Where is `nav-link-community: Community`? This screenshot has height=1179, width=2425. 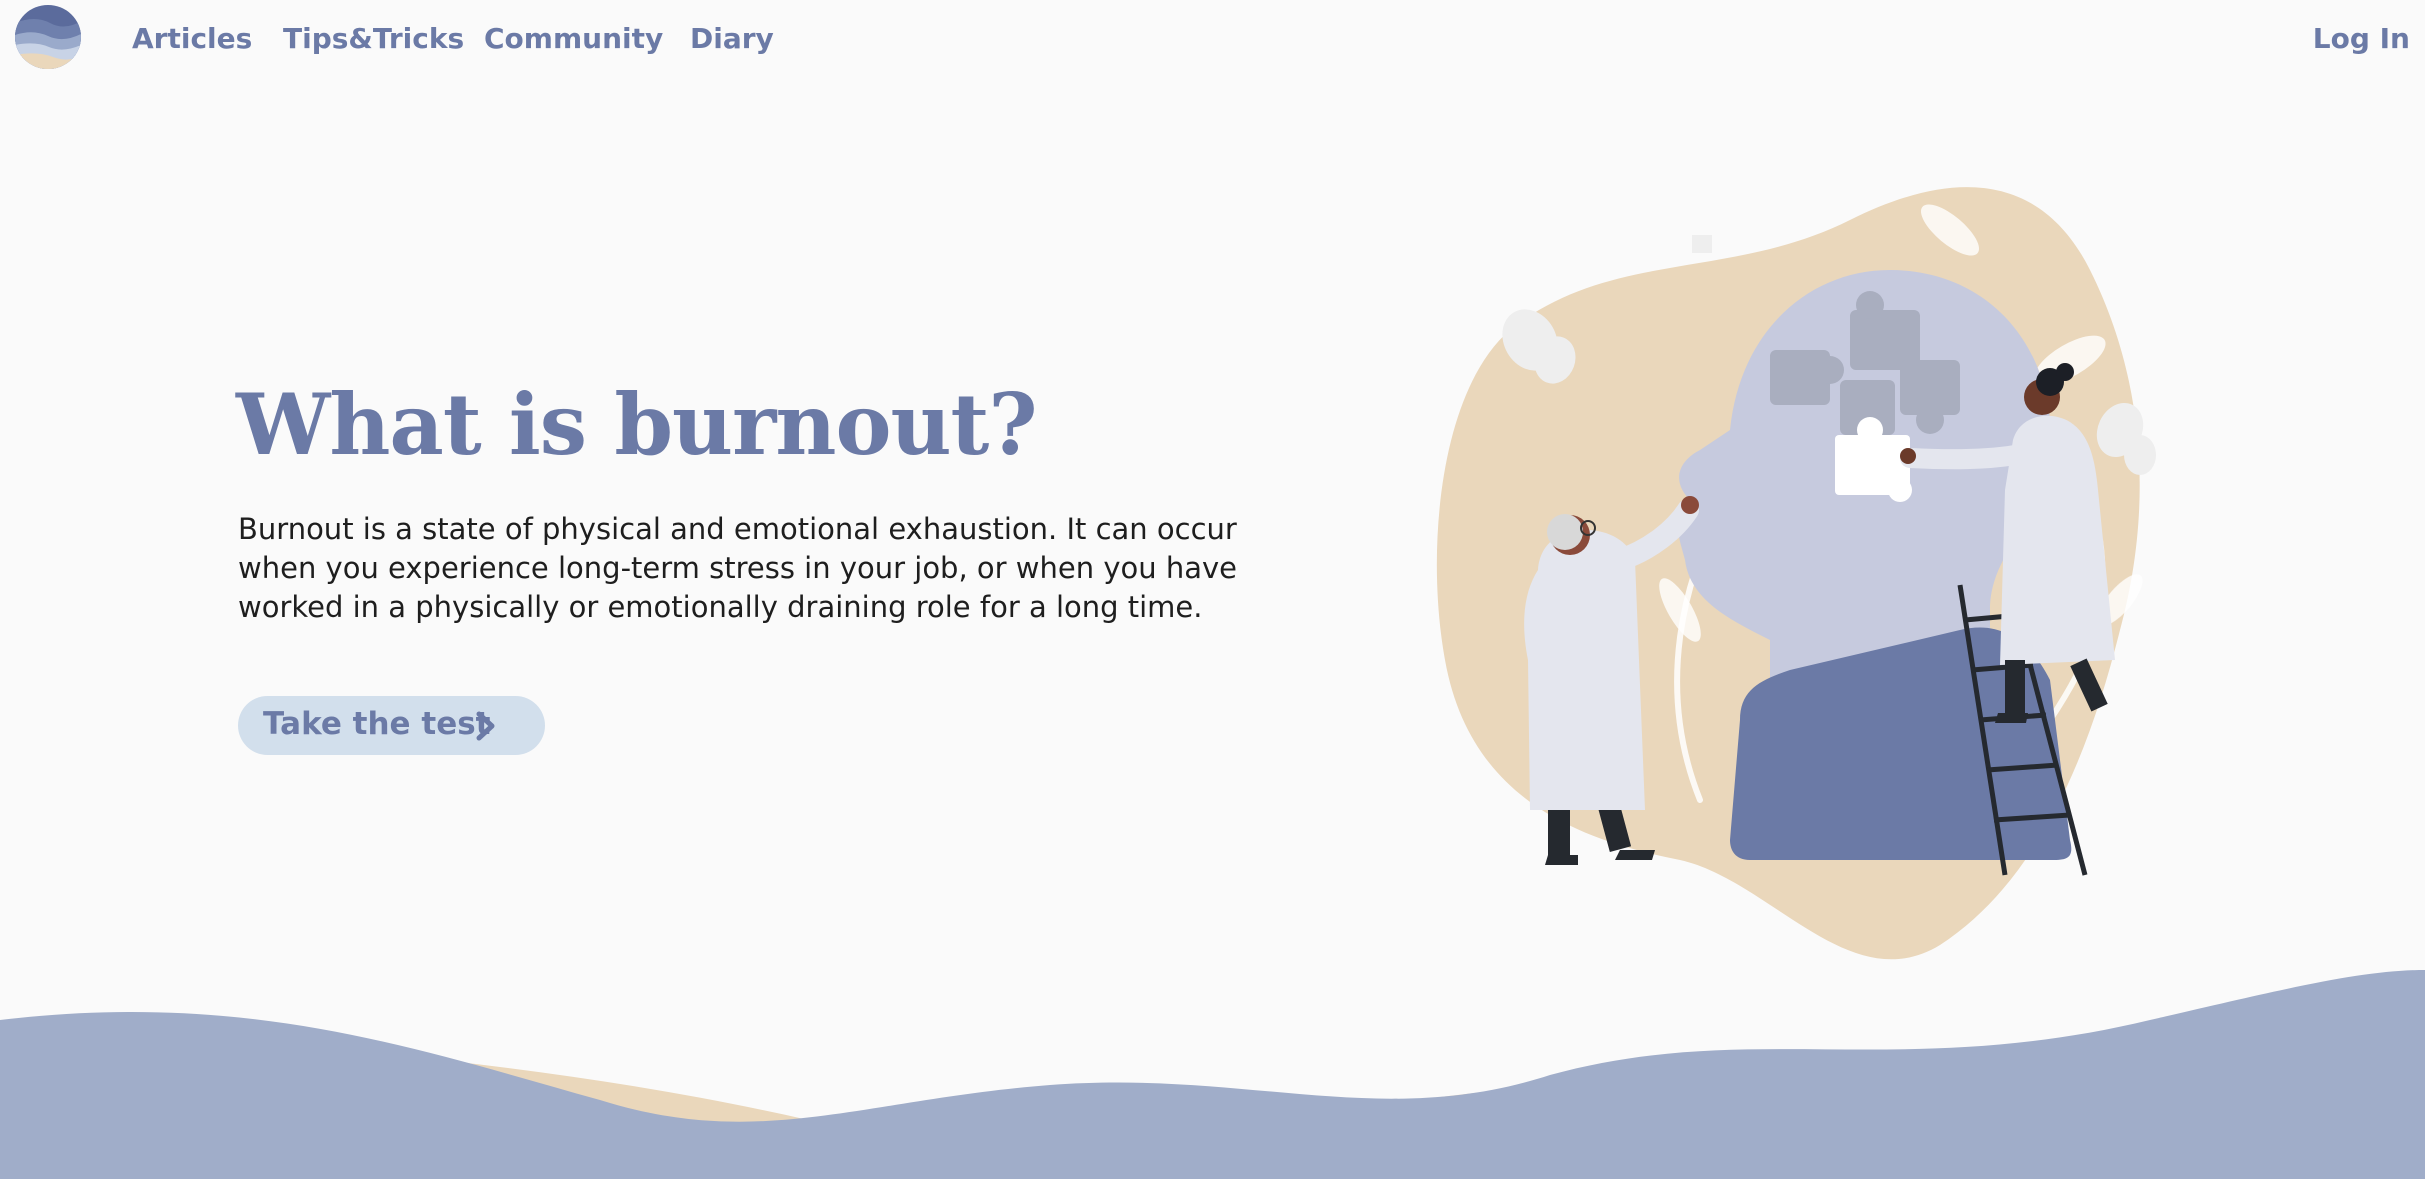 nav-link-community: Community is located at coordinates (573, 39).